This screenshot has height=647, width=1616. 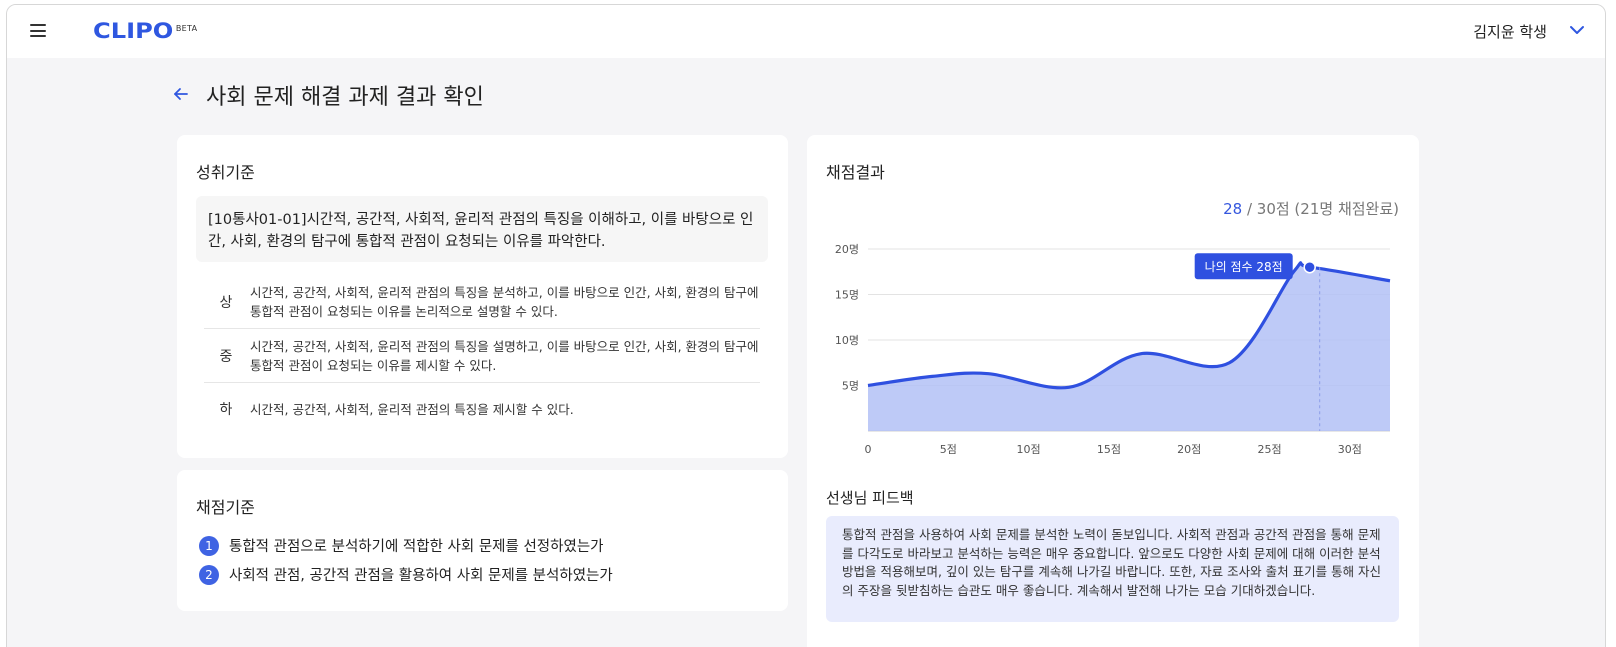 What do you see at coordinates (806, 31) in the screenshot?
I see `top-bar: CLIPO BETA 김지윤 학생` at bounding box center [806, 31].